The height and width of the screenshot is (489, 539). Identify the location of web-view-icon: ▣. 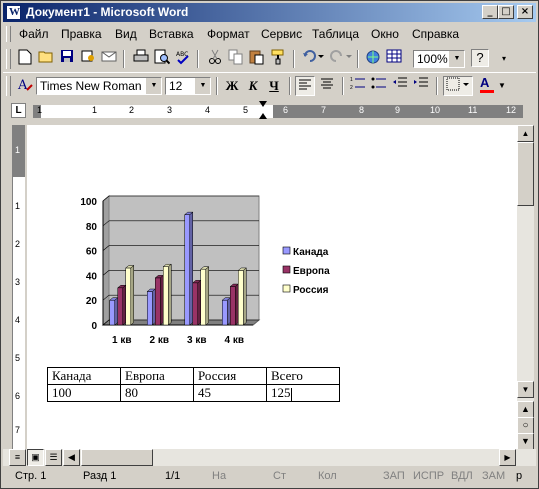
(35, 457).